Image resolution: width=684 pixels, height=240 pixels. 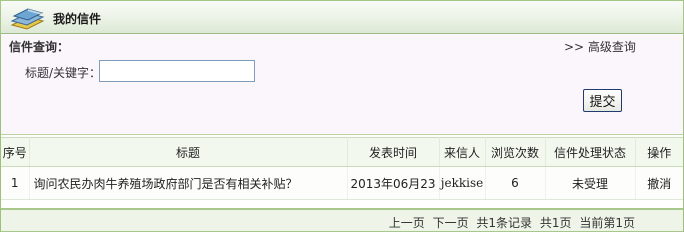 I want to click on column-header-no: 序号, so click(x=15, y=152).